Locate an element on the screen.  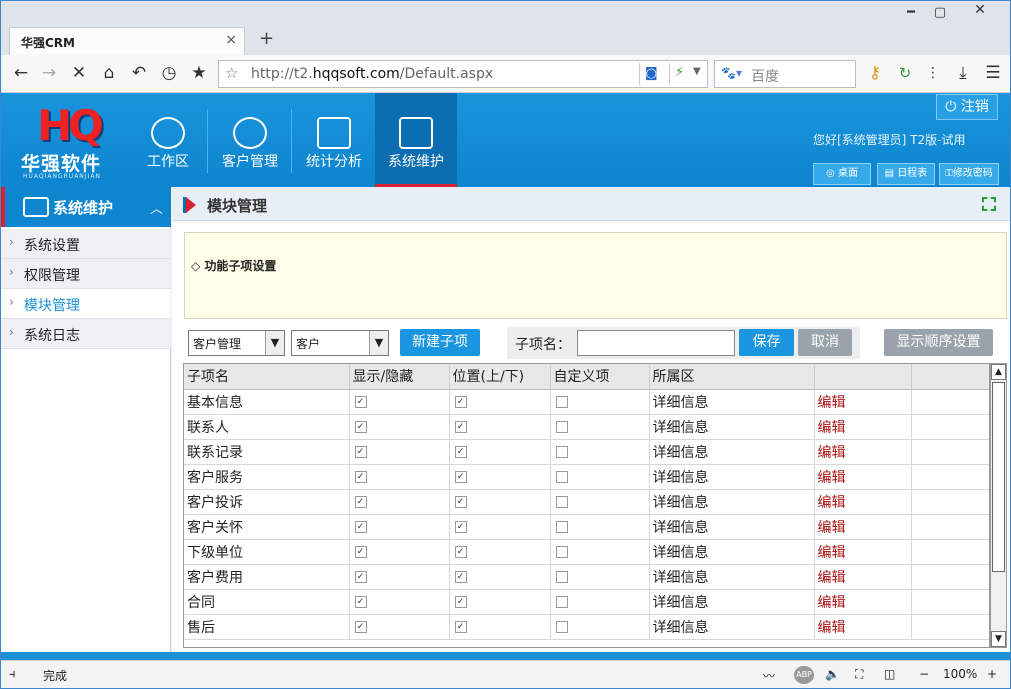
favorites-icon: ★ is located at coordinates (199, 73).